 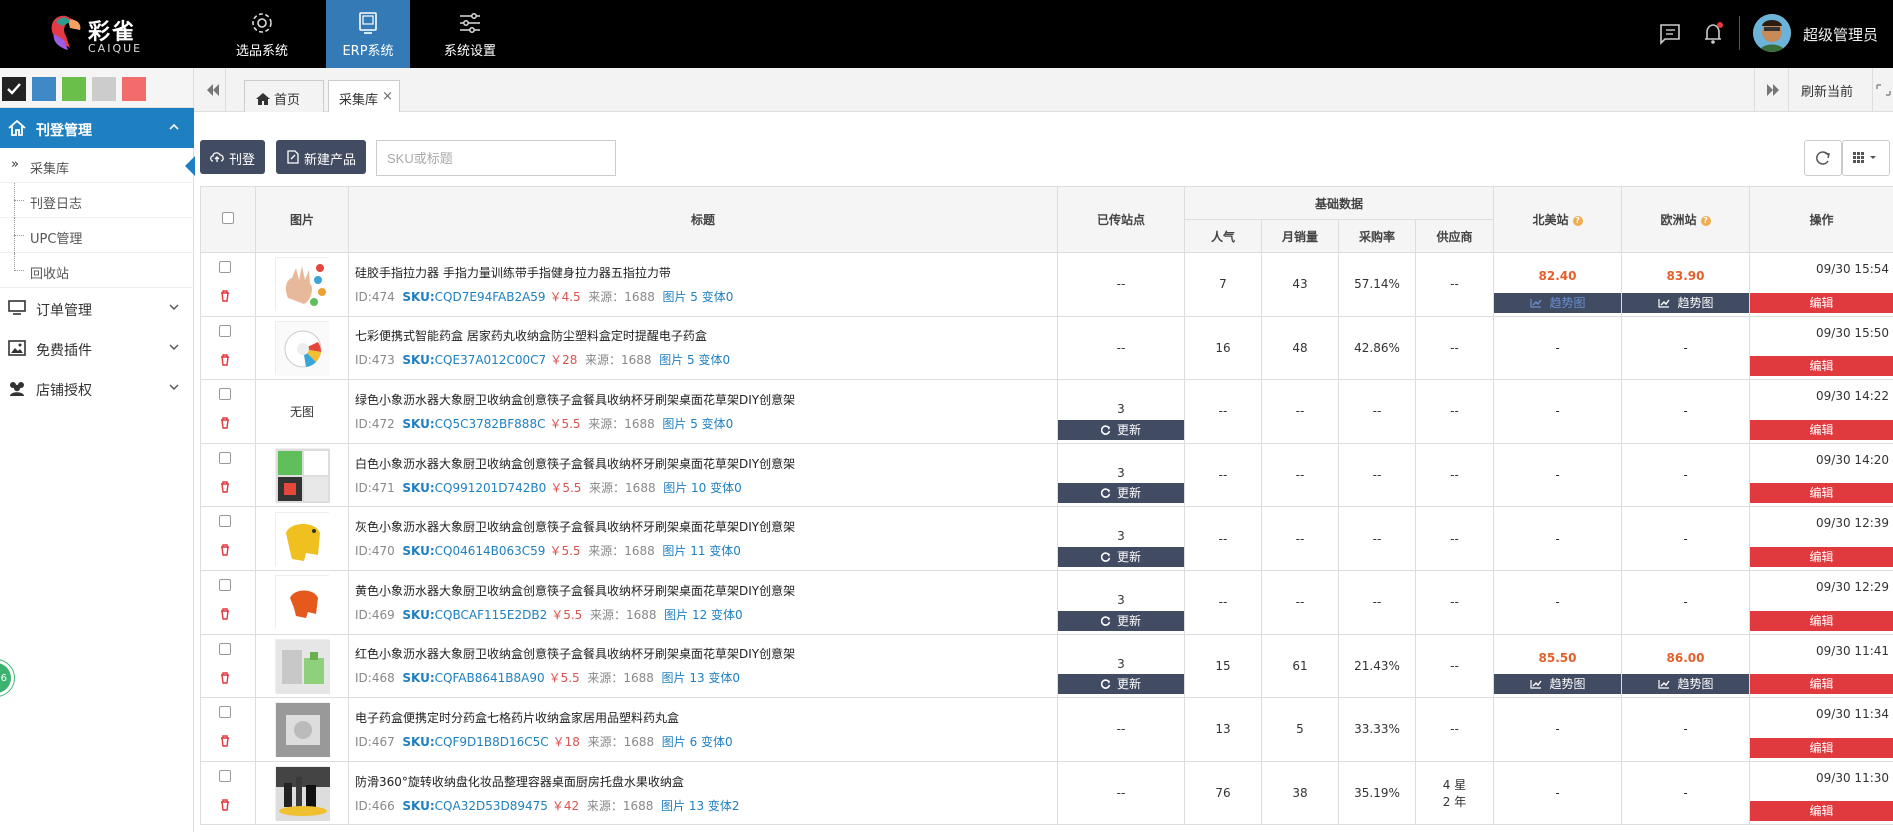 I want to click on product-title: 绿色小象沥水器大象厨卫收纳盒创意筷子盒餐具收纳杯牙刷架桌面花草架DIY创意架, so click(x=706, y=399).